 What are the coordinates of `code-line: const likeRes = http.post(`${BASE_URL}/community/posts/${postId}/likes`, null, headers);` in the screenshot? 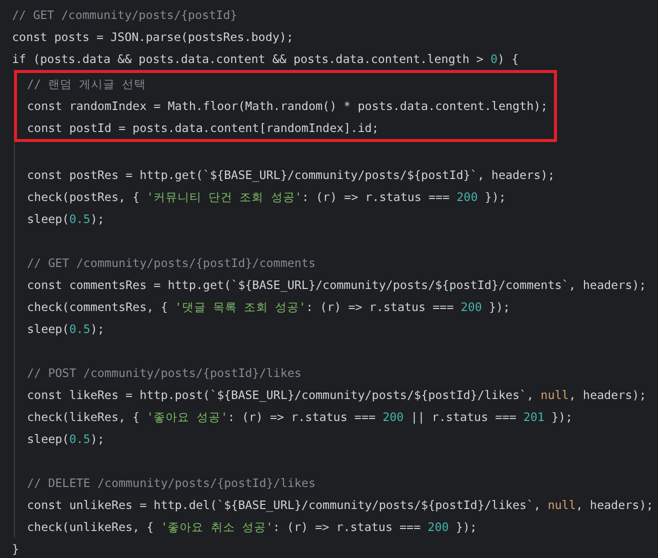 It's located at (337, 395).